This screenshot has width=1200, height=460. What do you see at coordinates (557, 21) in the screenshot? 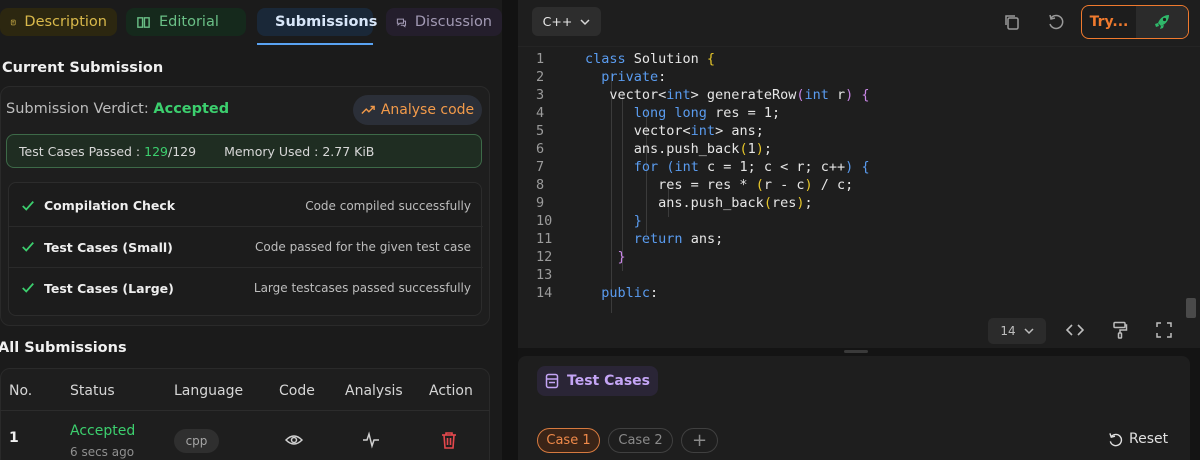
I see `language-label: C++` at bounding box center [557, 21].